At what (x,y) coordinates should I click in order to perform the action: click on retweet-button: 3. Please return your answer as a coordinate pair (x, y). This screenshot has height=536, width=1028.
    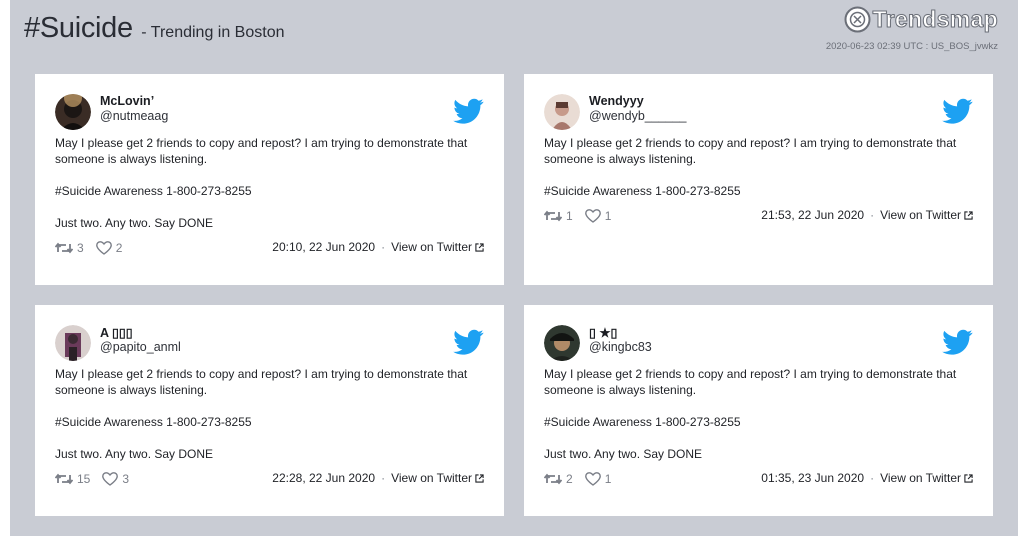
    Looking at the image, I should click on (69, 248).